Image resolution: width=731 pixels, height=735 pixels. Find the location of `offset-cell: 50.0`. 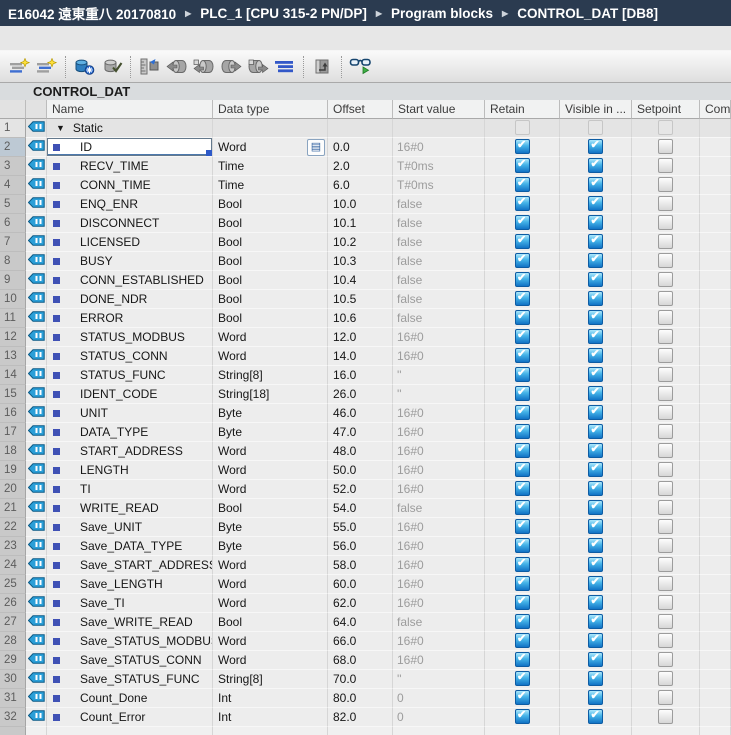

offset-cell: 50.0 is located at coordinates (360, 470).